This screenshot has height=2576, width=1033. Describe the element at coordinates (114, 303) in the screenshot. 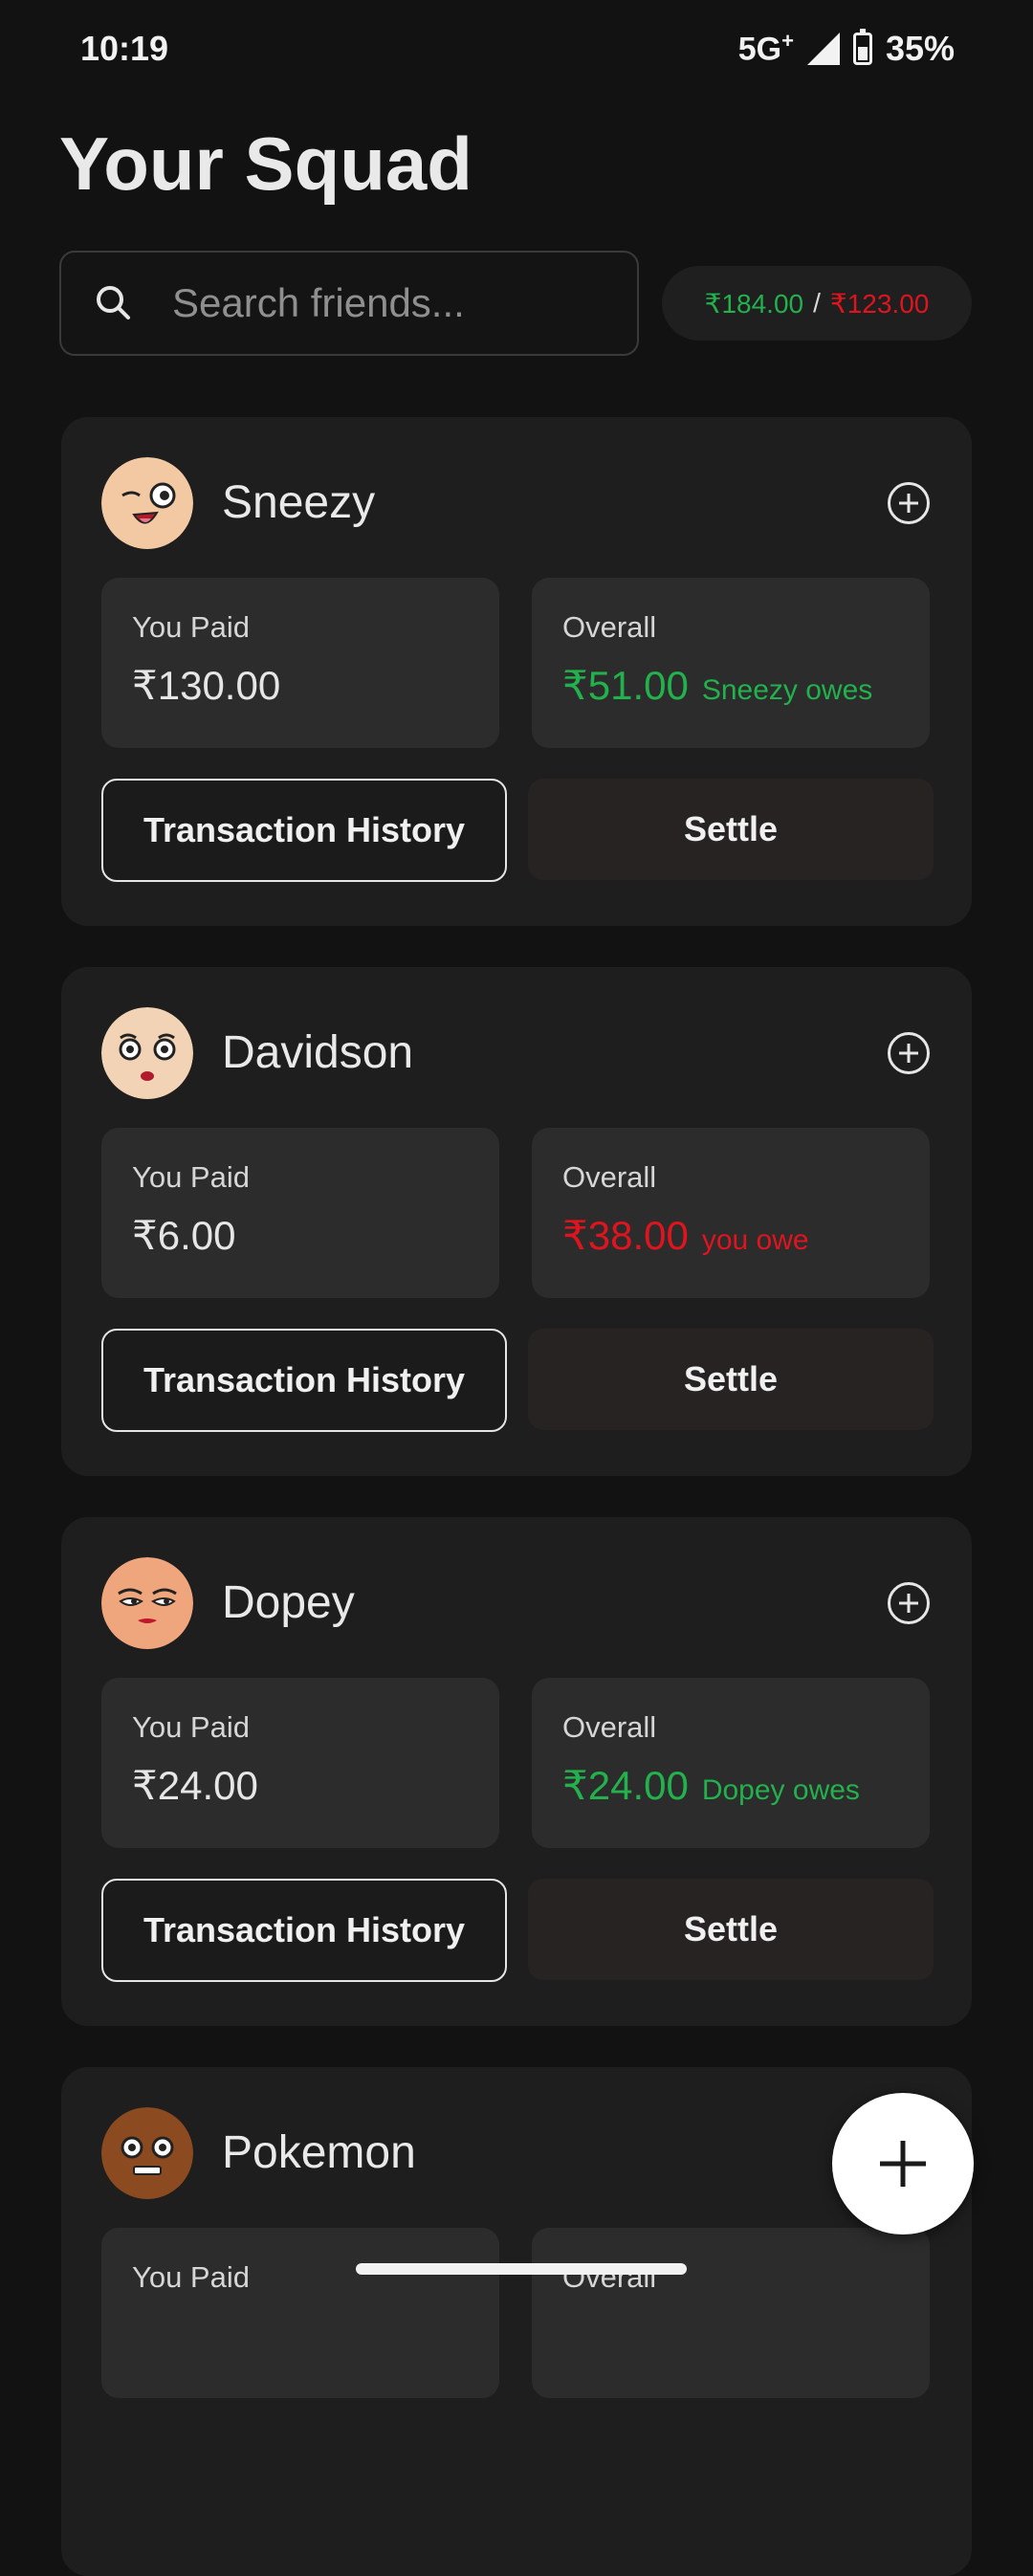

I see `search-icon` at that location.